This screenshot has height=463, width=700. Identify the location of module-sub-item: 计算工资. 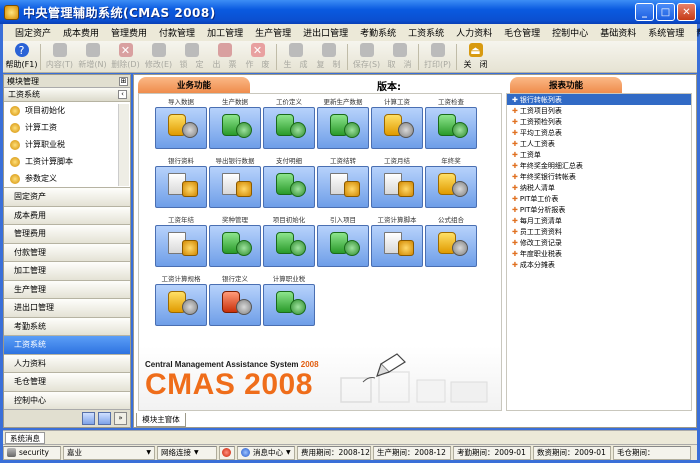
(67, 127).